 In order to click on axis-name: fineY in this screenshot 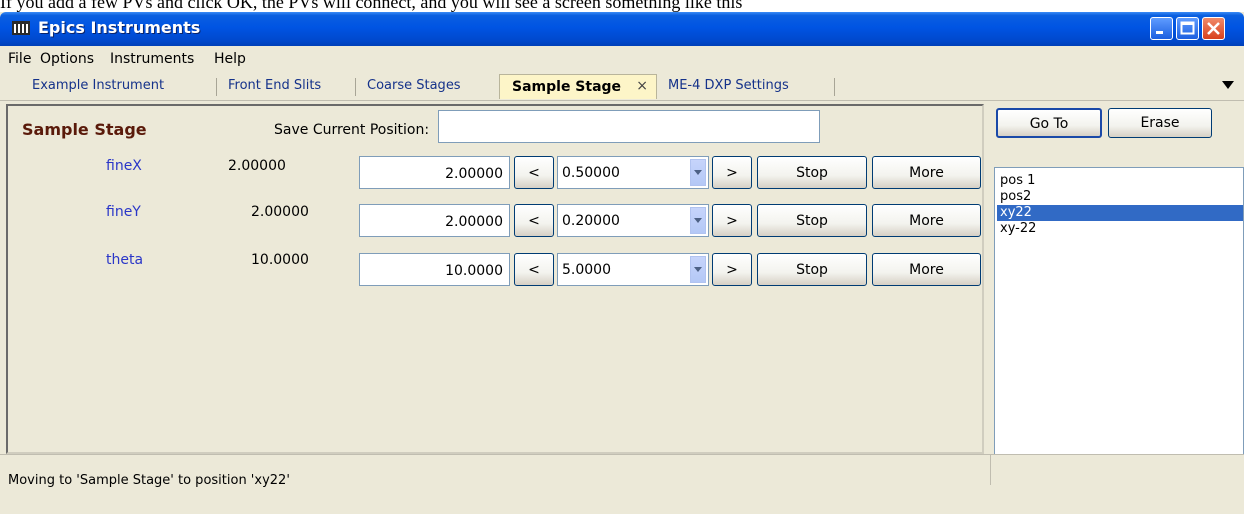, I will do `click(123, 212)`.